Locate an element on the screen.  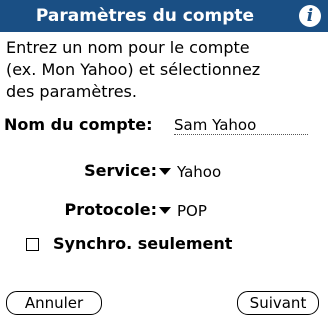
instructions-line: Entrez un nom pour le compte is located at coordinates (128, 47).